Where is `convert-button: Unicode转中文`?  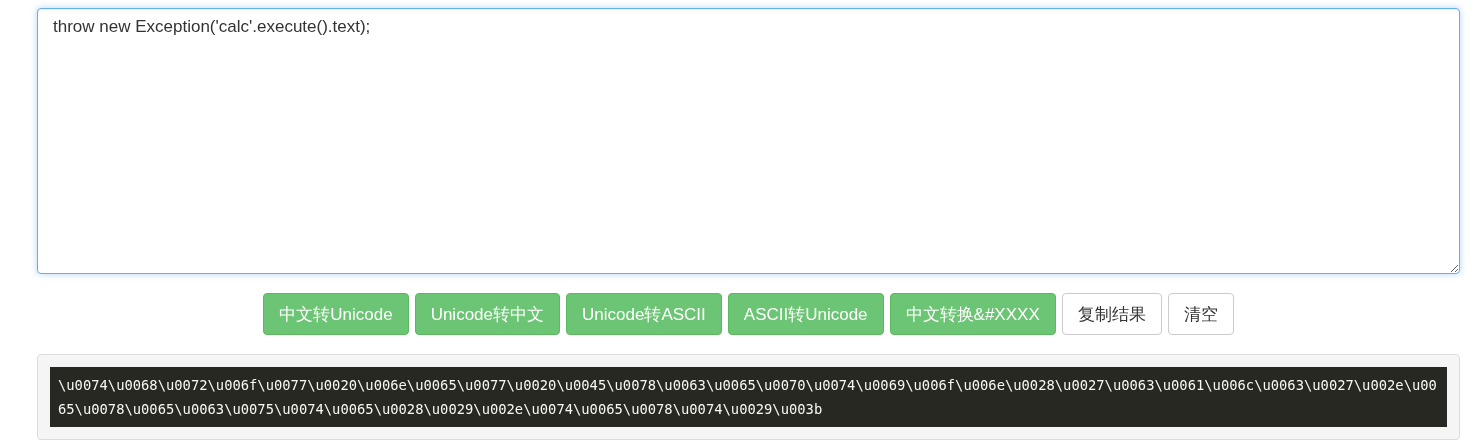 convert-button: Unicode转中文 is located at coordinates (487, 314).